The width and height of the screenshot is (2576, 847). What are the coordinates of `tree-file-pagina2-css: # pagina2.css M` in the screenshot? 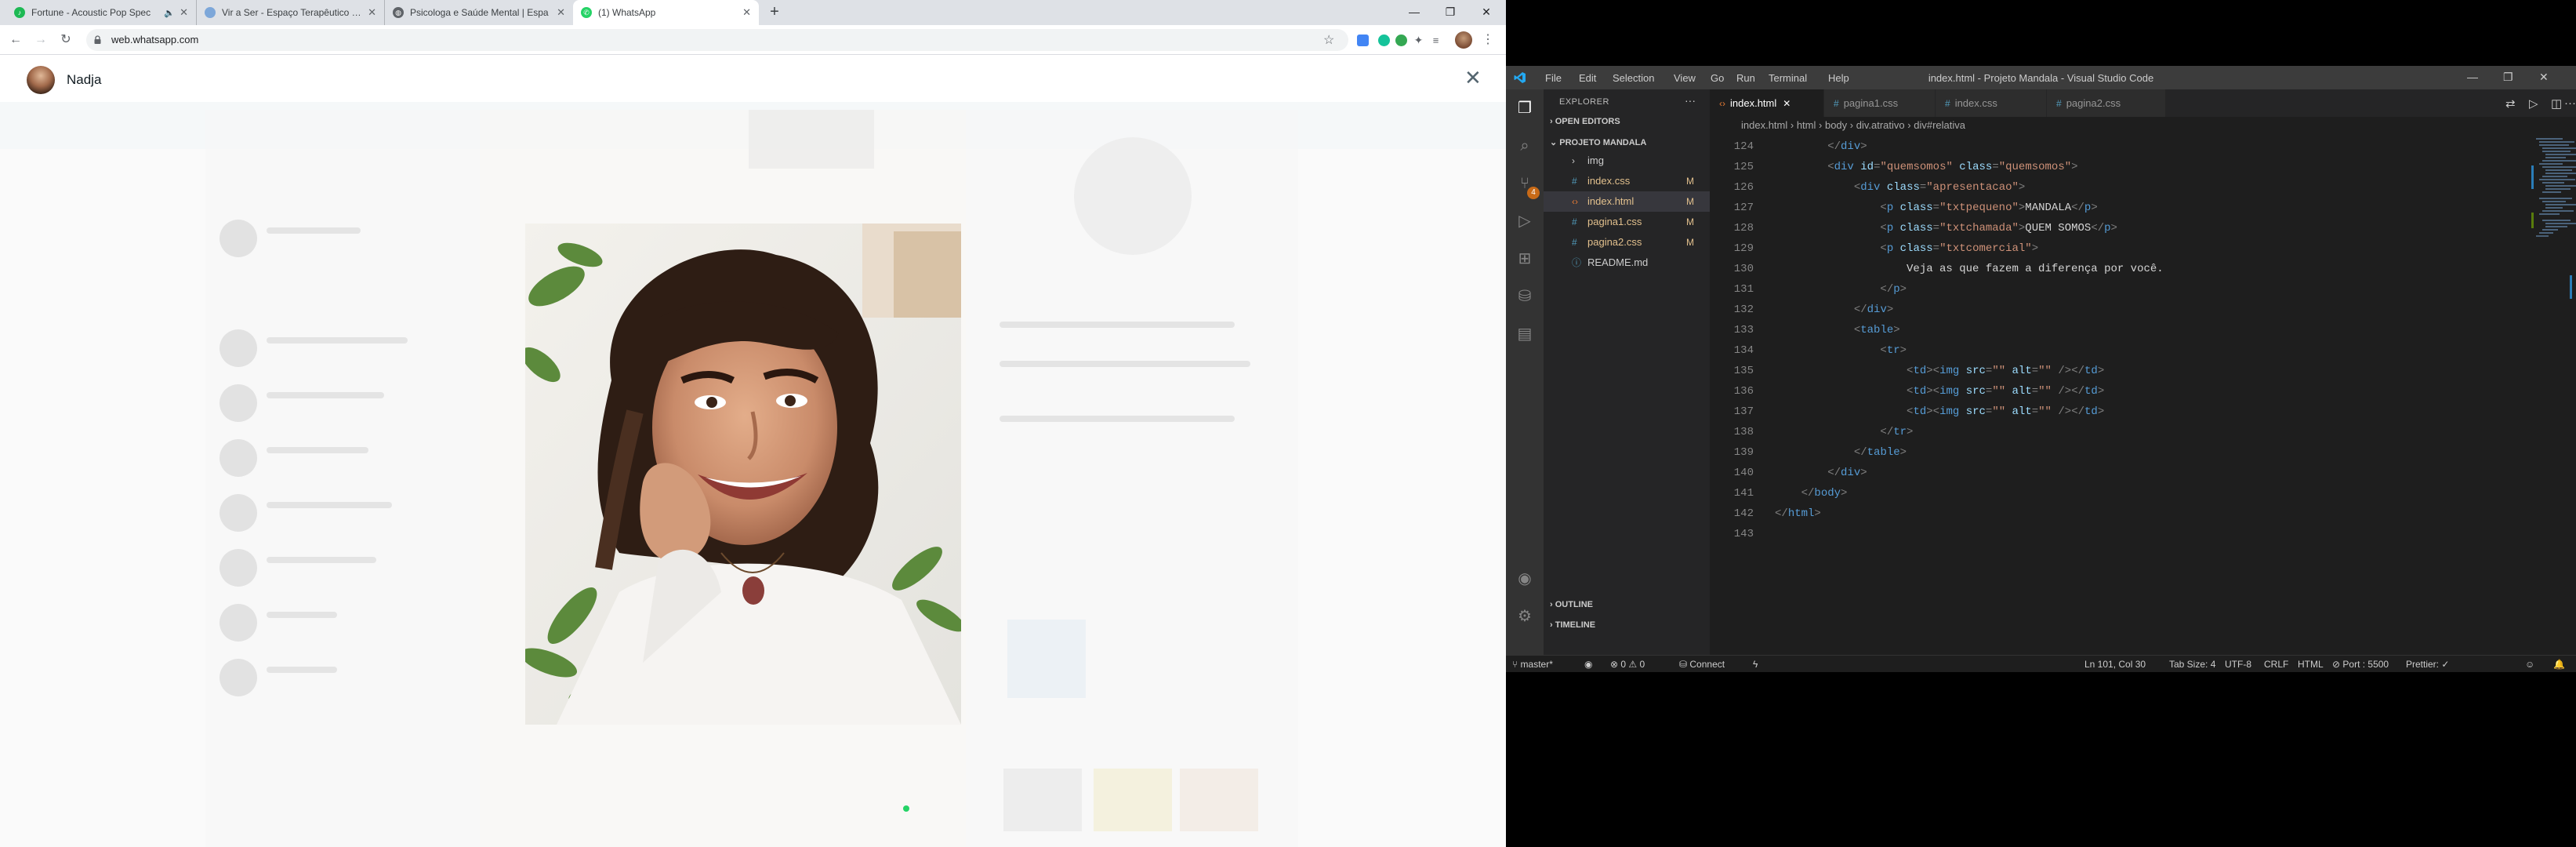 It's located at (1627, 242).